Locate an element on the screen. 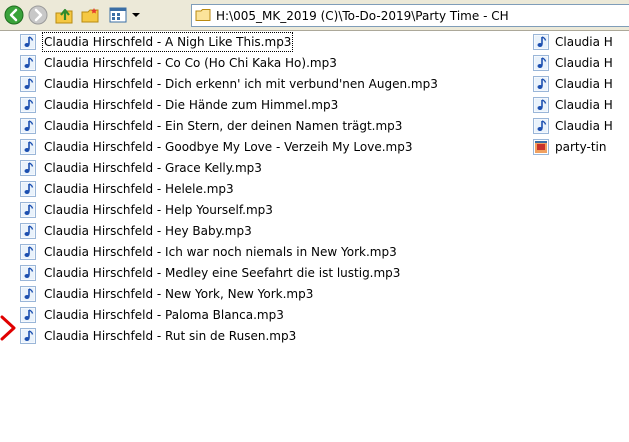 Image resolution: width=629 pixels, height=442 pixels. back-icon is located at coordinates (14, 15).